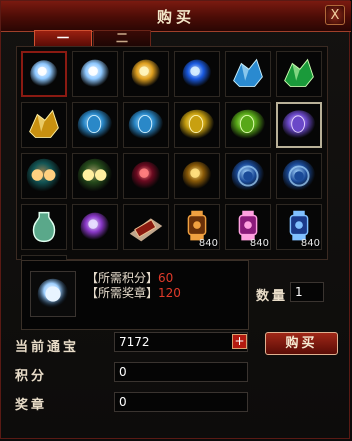 The width and height of the screenshot is (352, 441). What do you see at coordinates (122, 38) in the screenshot?
I see `tab-two: 二` at bounding box center [122, 38].